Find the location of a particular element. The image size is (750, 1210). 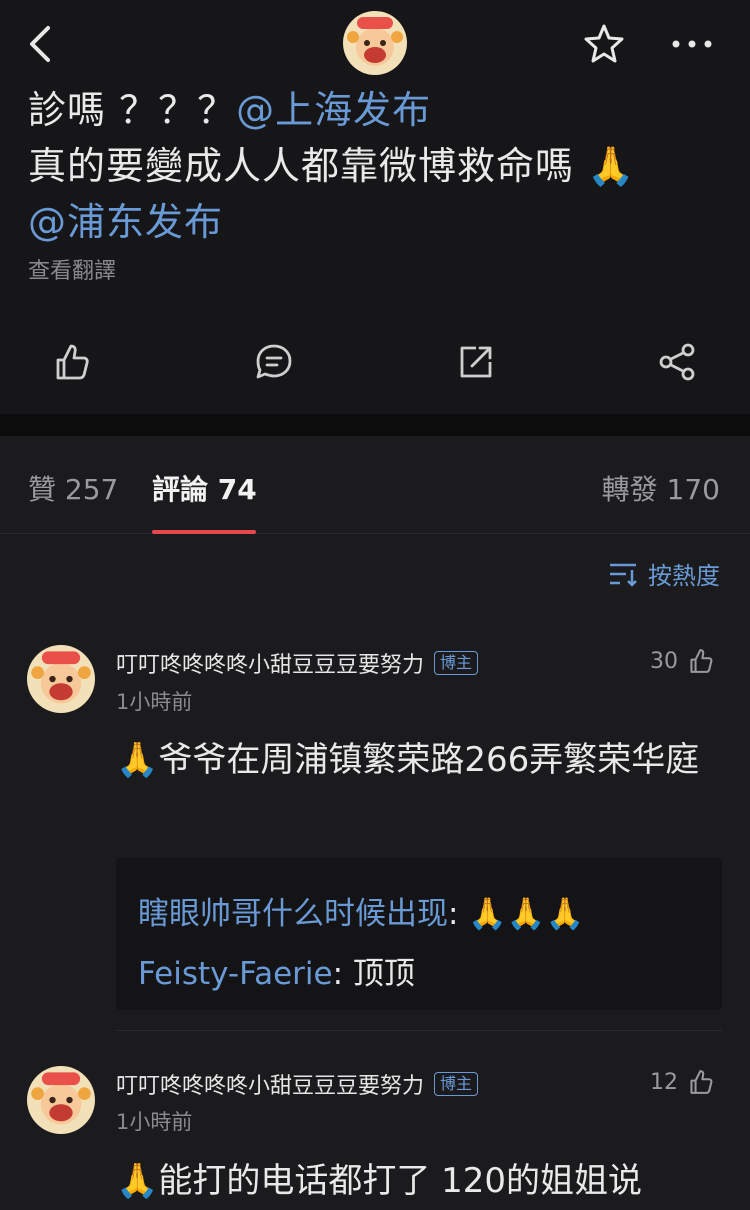

reply-author: Feisty-Faerie is located at coordinates (235, 974).